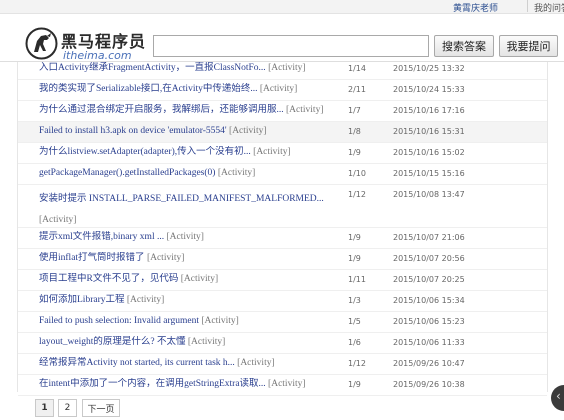 This screenshot has height=420, width=564. I want to click on post-date: 2015/09/26 10:47, so click(429, 363).